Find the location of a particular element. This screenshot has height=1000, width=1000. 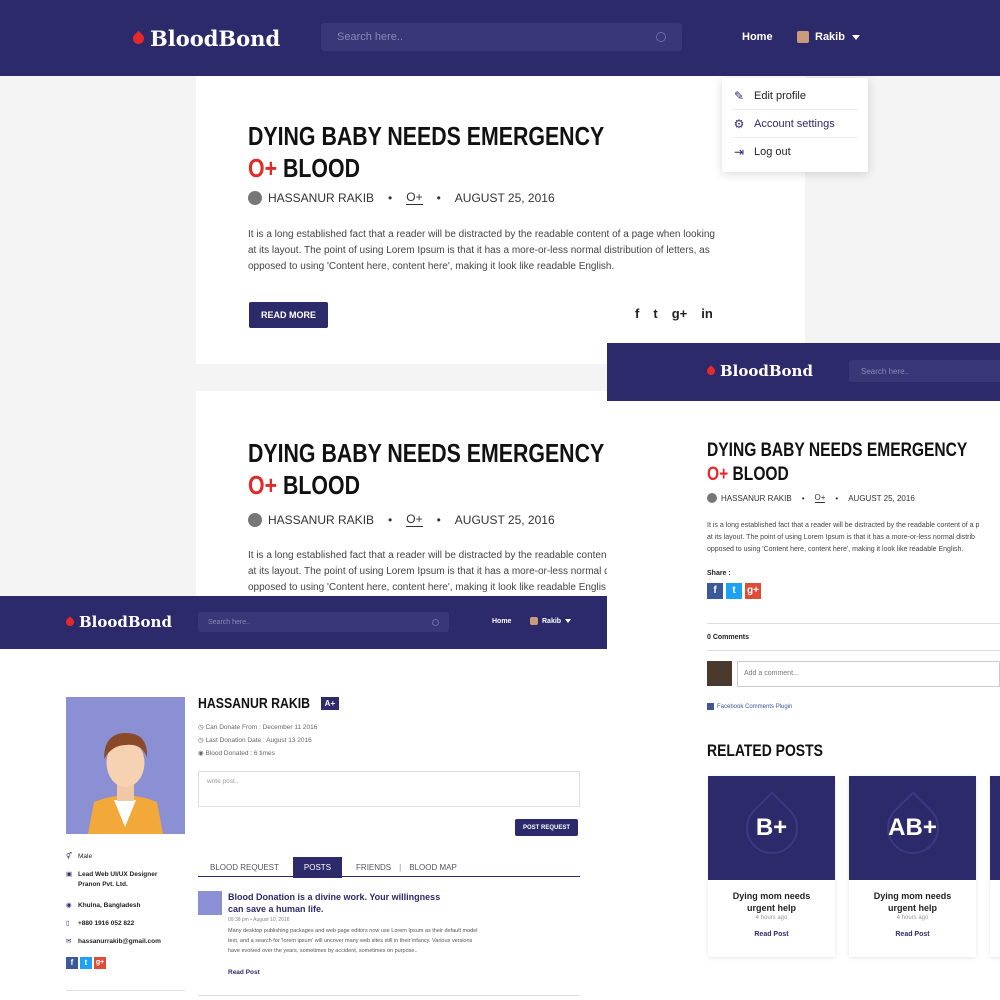

location-pin-icon: ◉ is located at coordinates (69, 905).